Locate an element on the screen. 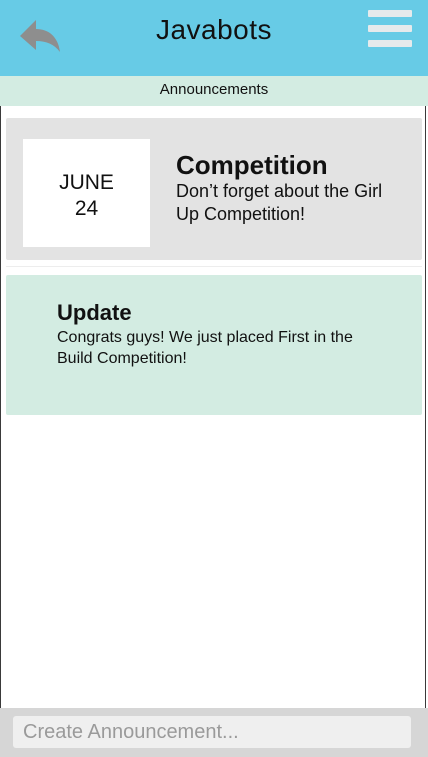 The image size is (428, 757). announcement-title: Update is located at coordinates (94, 312).